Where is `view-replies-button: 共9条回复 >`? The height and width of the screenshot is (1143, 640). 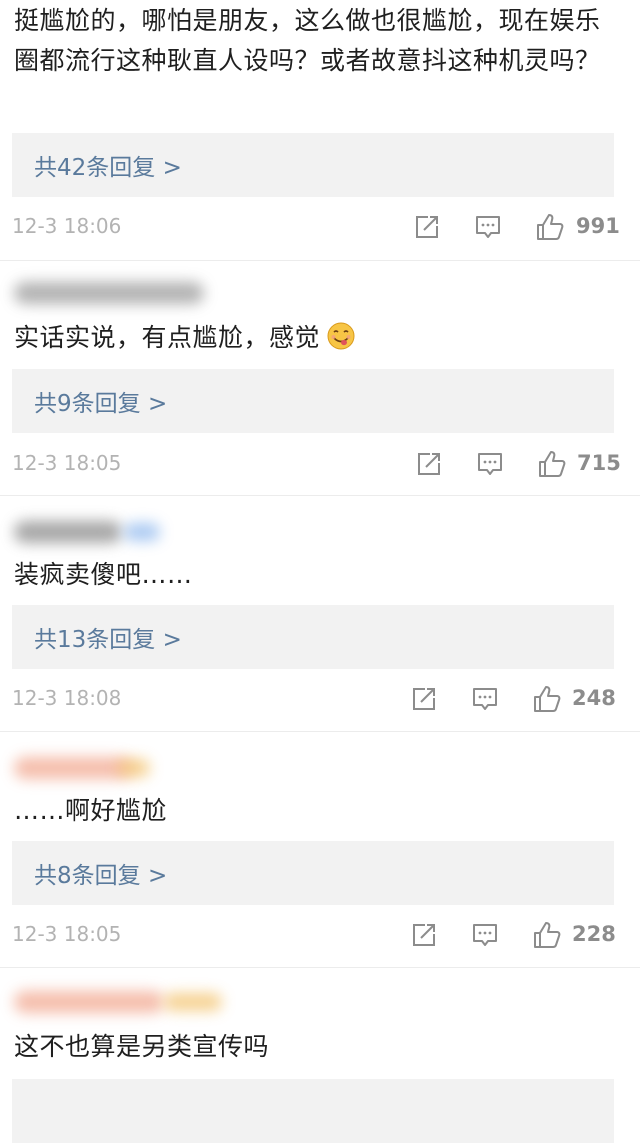
view-replies-button: 共9条回复 > is located at coordinates (313, 401).